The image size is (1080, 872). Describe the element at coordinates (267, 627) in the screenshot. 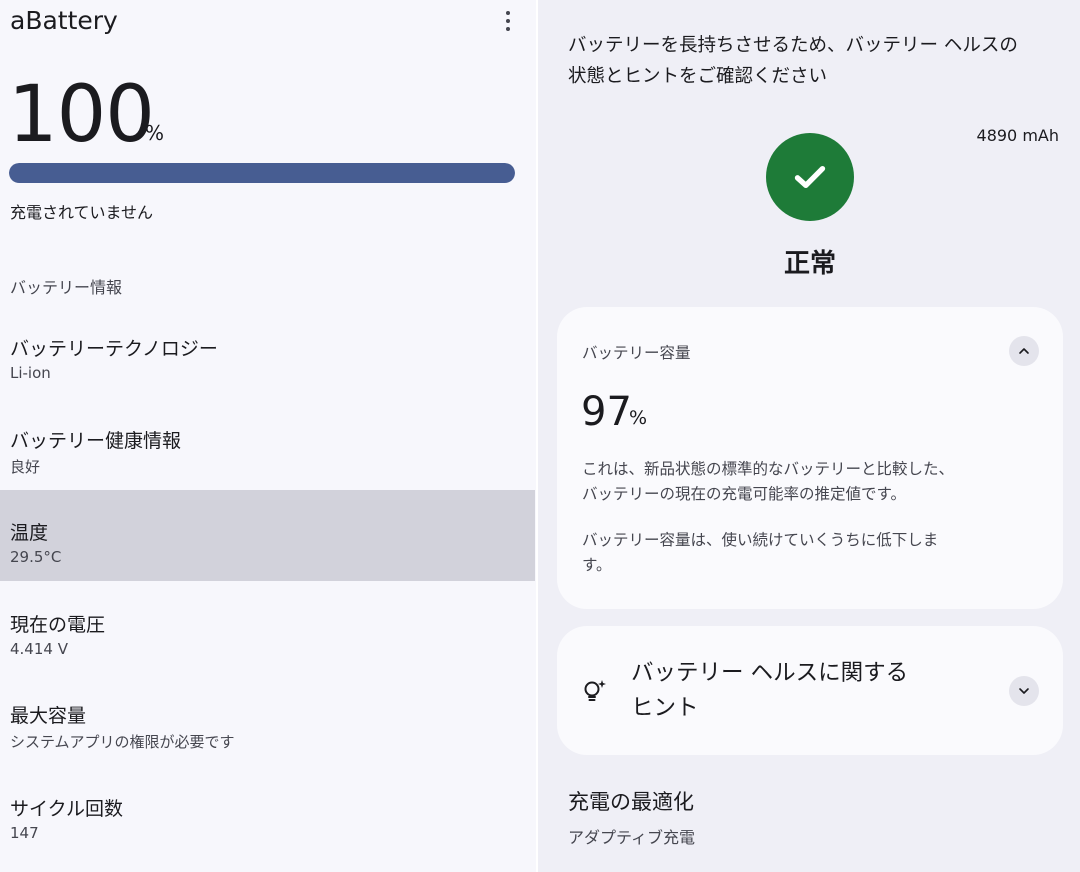

I see `info-row-voltage: 現在の電圧 4.414 V` at that location.